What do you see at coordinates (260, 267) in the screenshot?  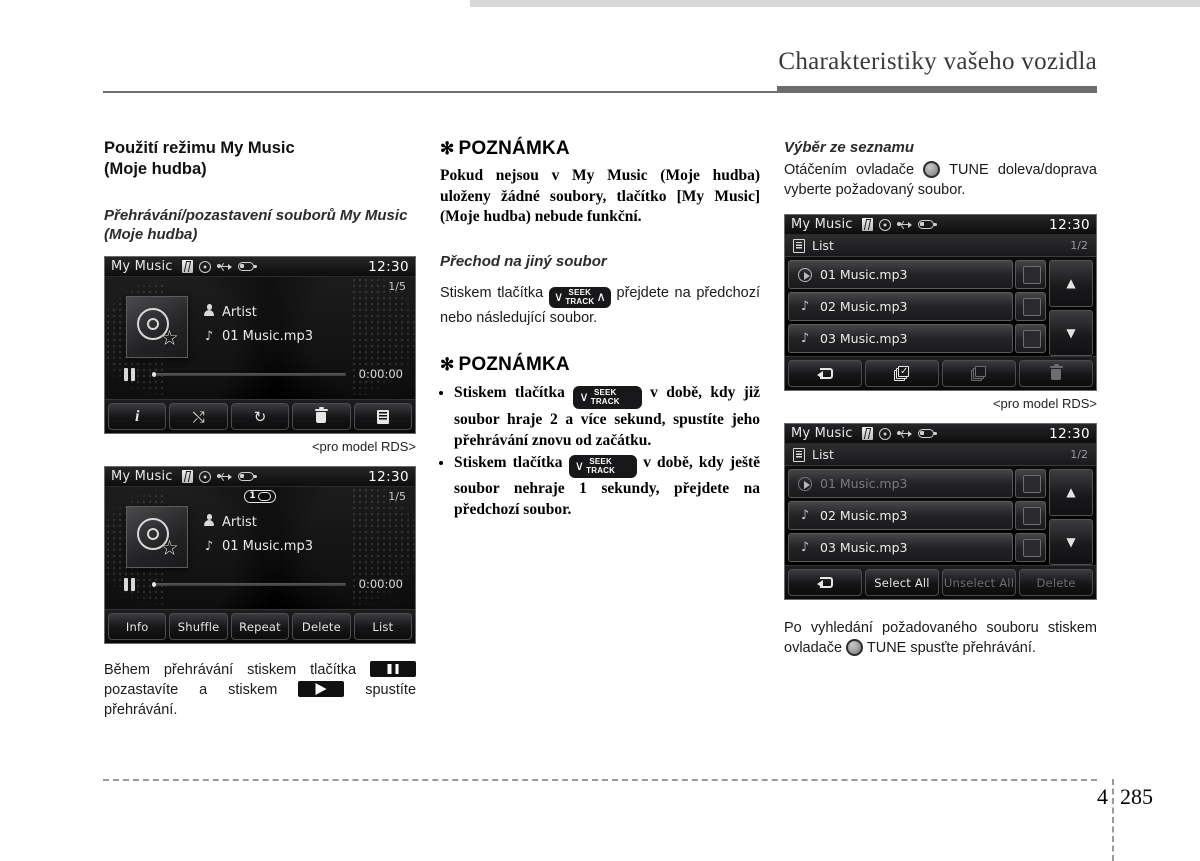 I see `status-bar: My Music 12:30` at bounding box center [260, 267].